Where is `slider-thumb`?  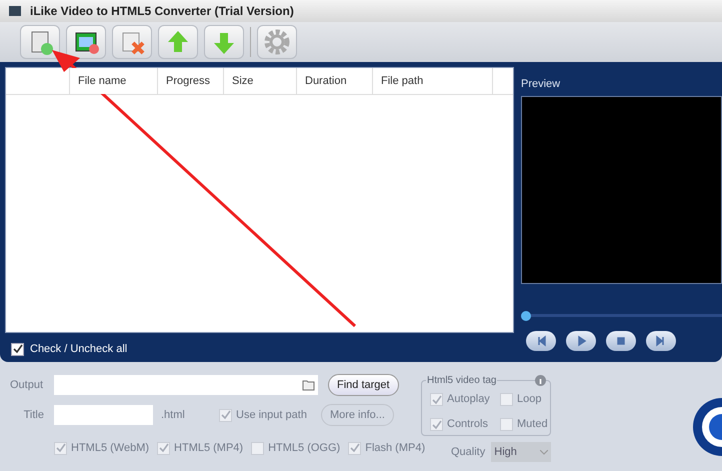
slider-thumb is located at coordinates (526, 315).